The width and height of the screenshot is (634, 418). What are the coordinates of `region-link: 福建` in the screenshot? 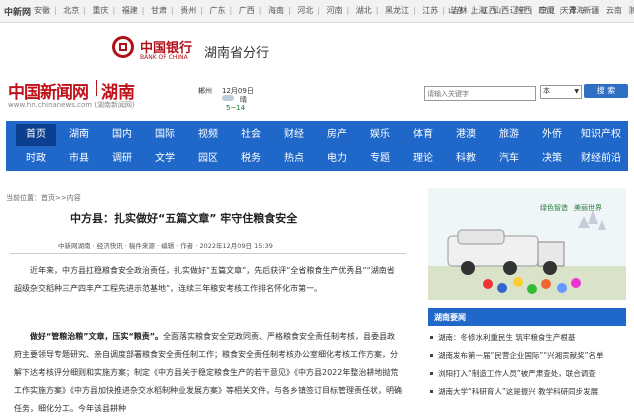 It's located at (130, 10).